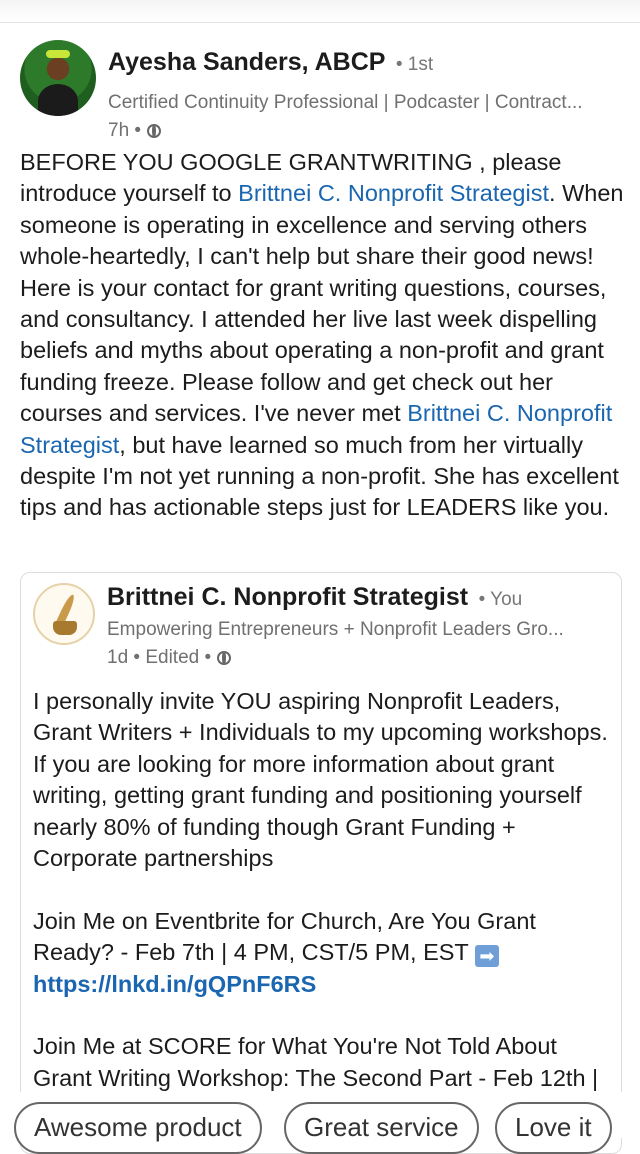  I want to click on headband-shape, so click(58, 54).